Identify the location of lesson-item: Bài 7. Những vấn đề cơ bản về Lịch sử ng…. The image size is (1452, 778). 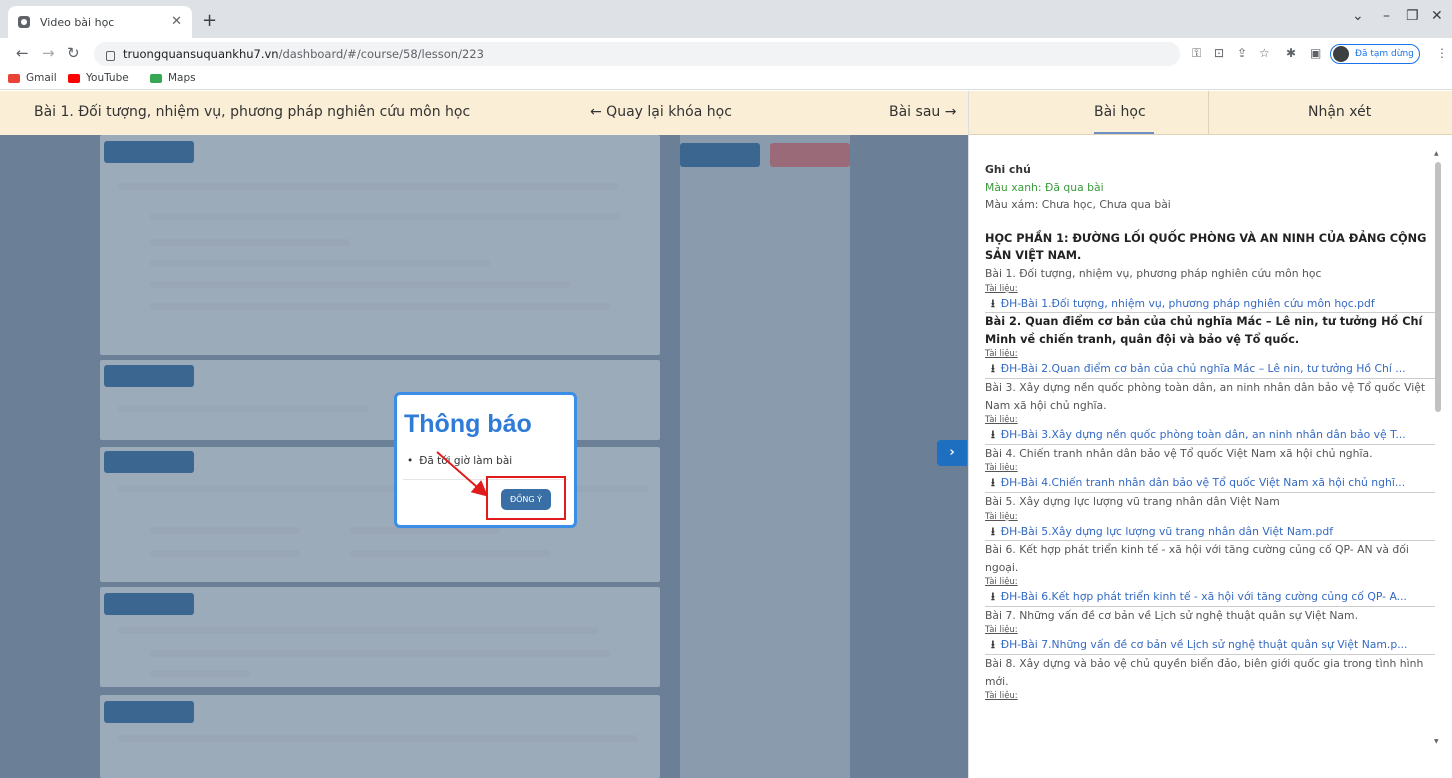
(1210, 616).